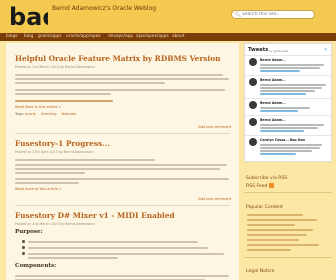 The image size is (336, 280). Describe the element at coordinates (30, 114) in the screenshot. I see `tag-oracle: oracle` at that location.